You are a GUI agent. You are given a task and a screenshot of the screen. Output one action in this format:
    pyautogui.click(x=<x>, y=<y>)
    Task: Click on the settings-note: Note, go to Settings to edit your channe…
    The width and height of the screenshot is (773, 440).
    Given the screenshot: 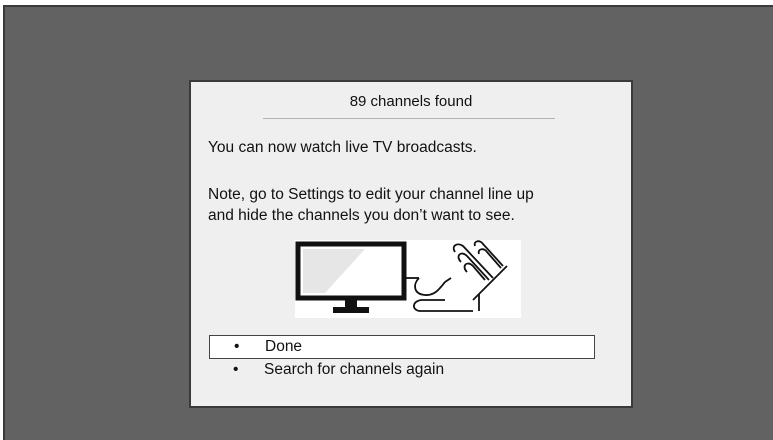 What is the action you would take?
    pyautogui.click(x=418, y=205)
    